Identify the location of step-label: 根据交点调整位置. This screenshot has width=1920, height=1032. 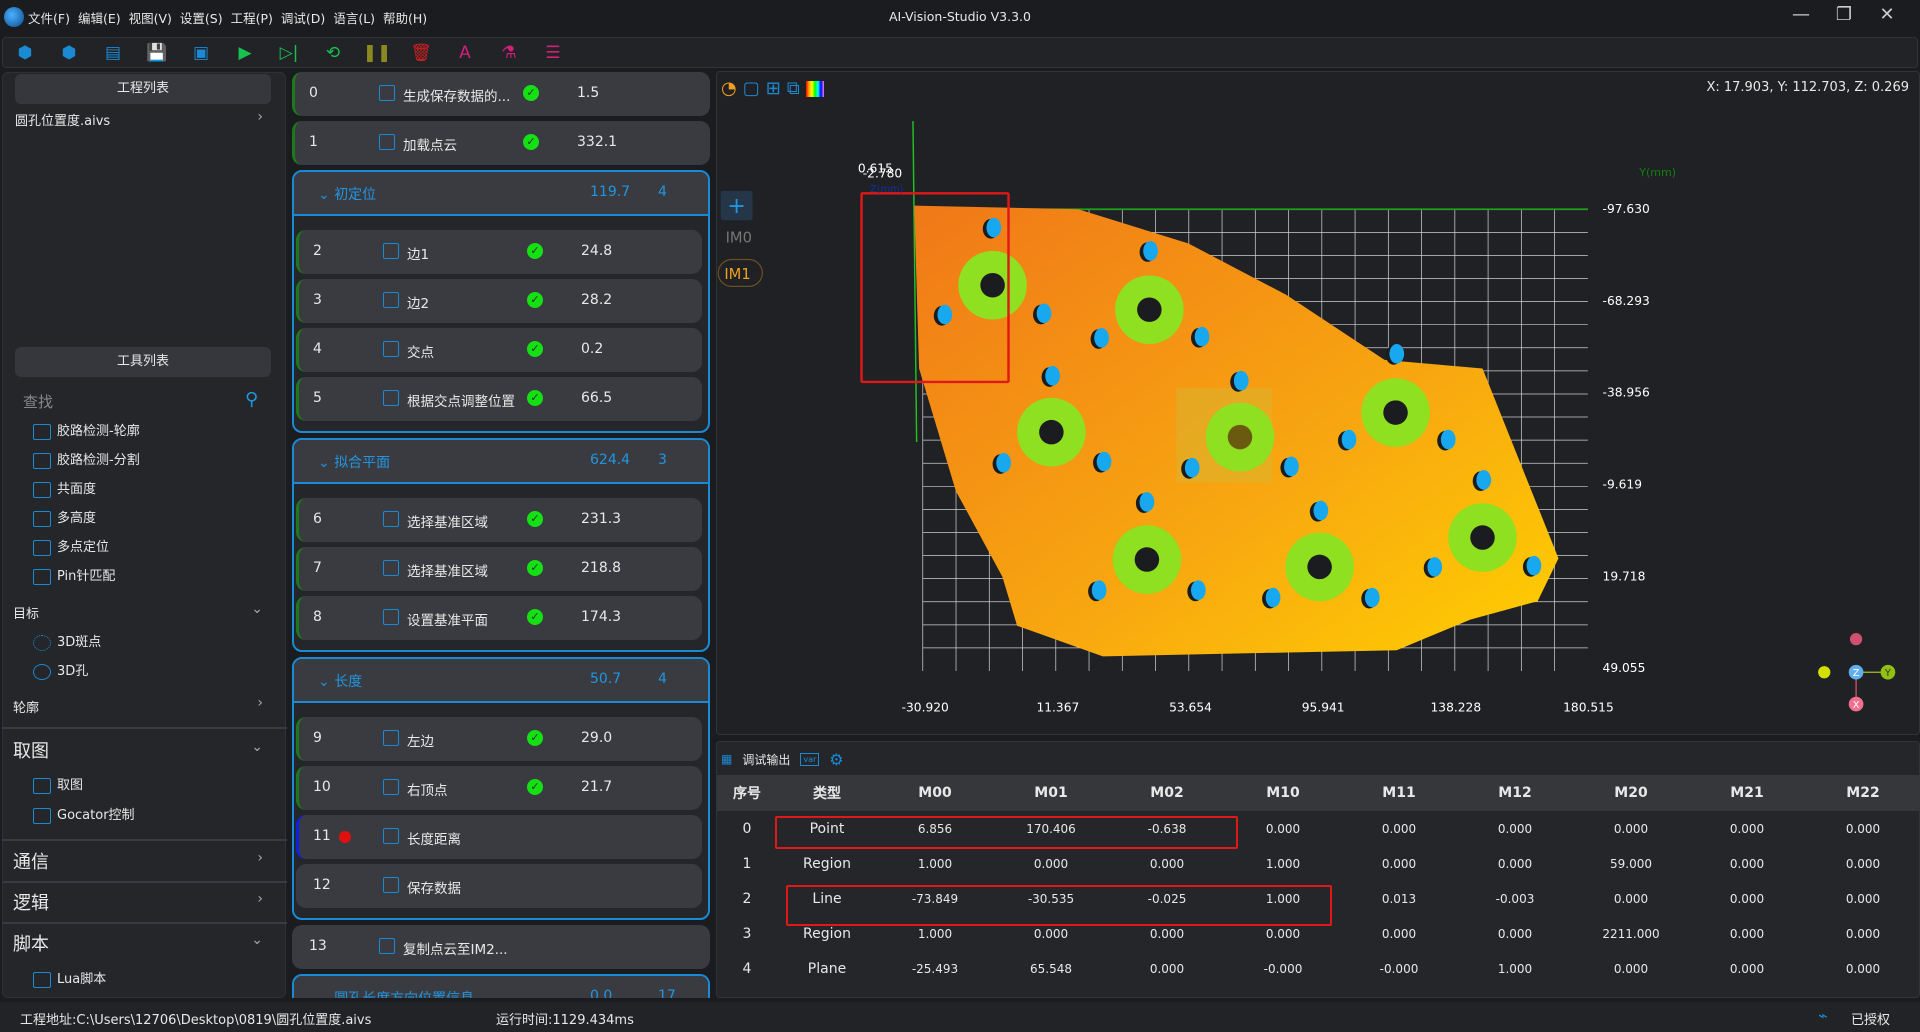
(461, 402).